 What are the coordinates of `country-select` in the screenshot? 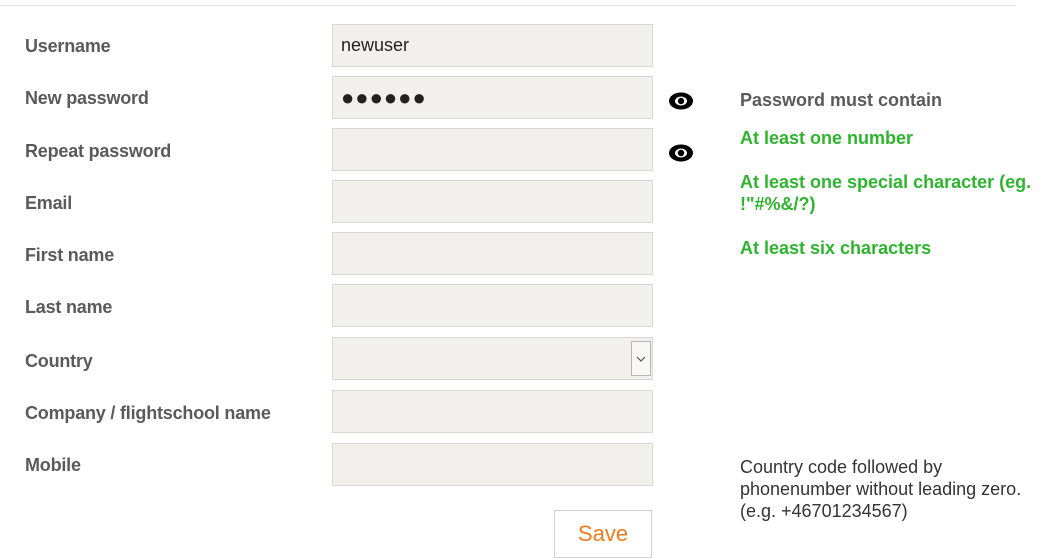 It's located at (492, 358).